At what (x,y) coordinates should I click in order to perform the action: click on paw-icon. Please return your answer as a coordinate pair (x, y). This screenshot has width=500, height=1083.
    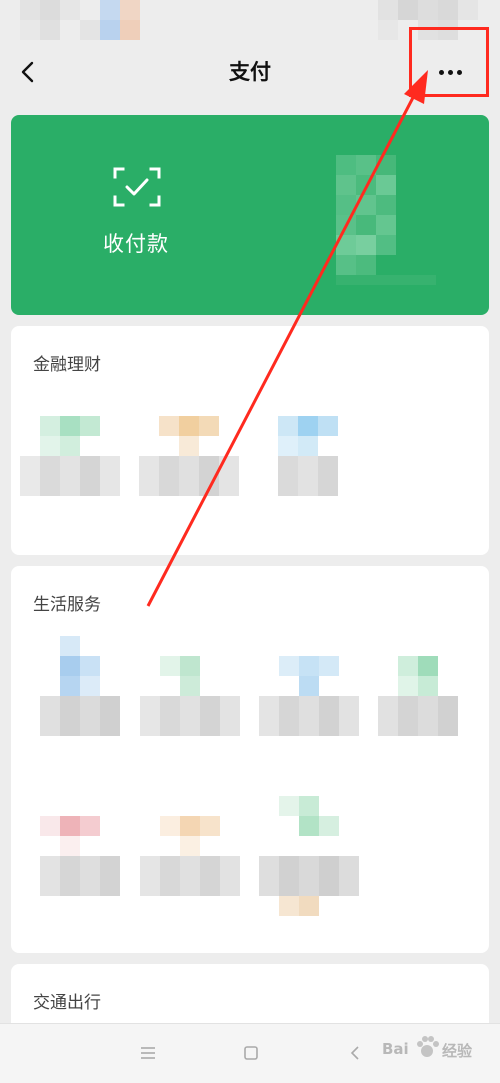
    Looking at the image, I should click on (428, 1046).